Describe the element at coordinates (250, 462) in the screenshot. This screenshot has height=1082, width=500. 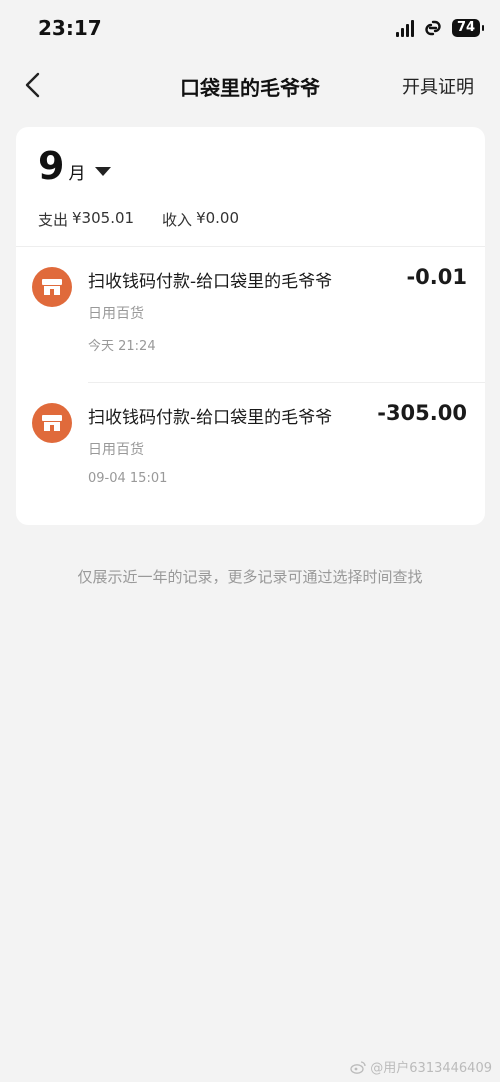
I see `transaction-row: 扫收钱码付款-给口袋里的毛爷爷 -305.00 日用百货 09-04 15:01` at that location.